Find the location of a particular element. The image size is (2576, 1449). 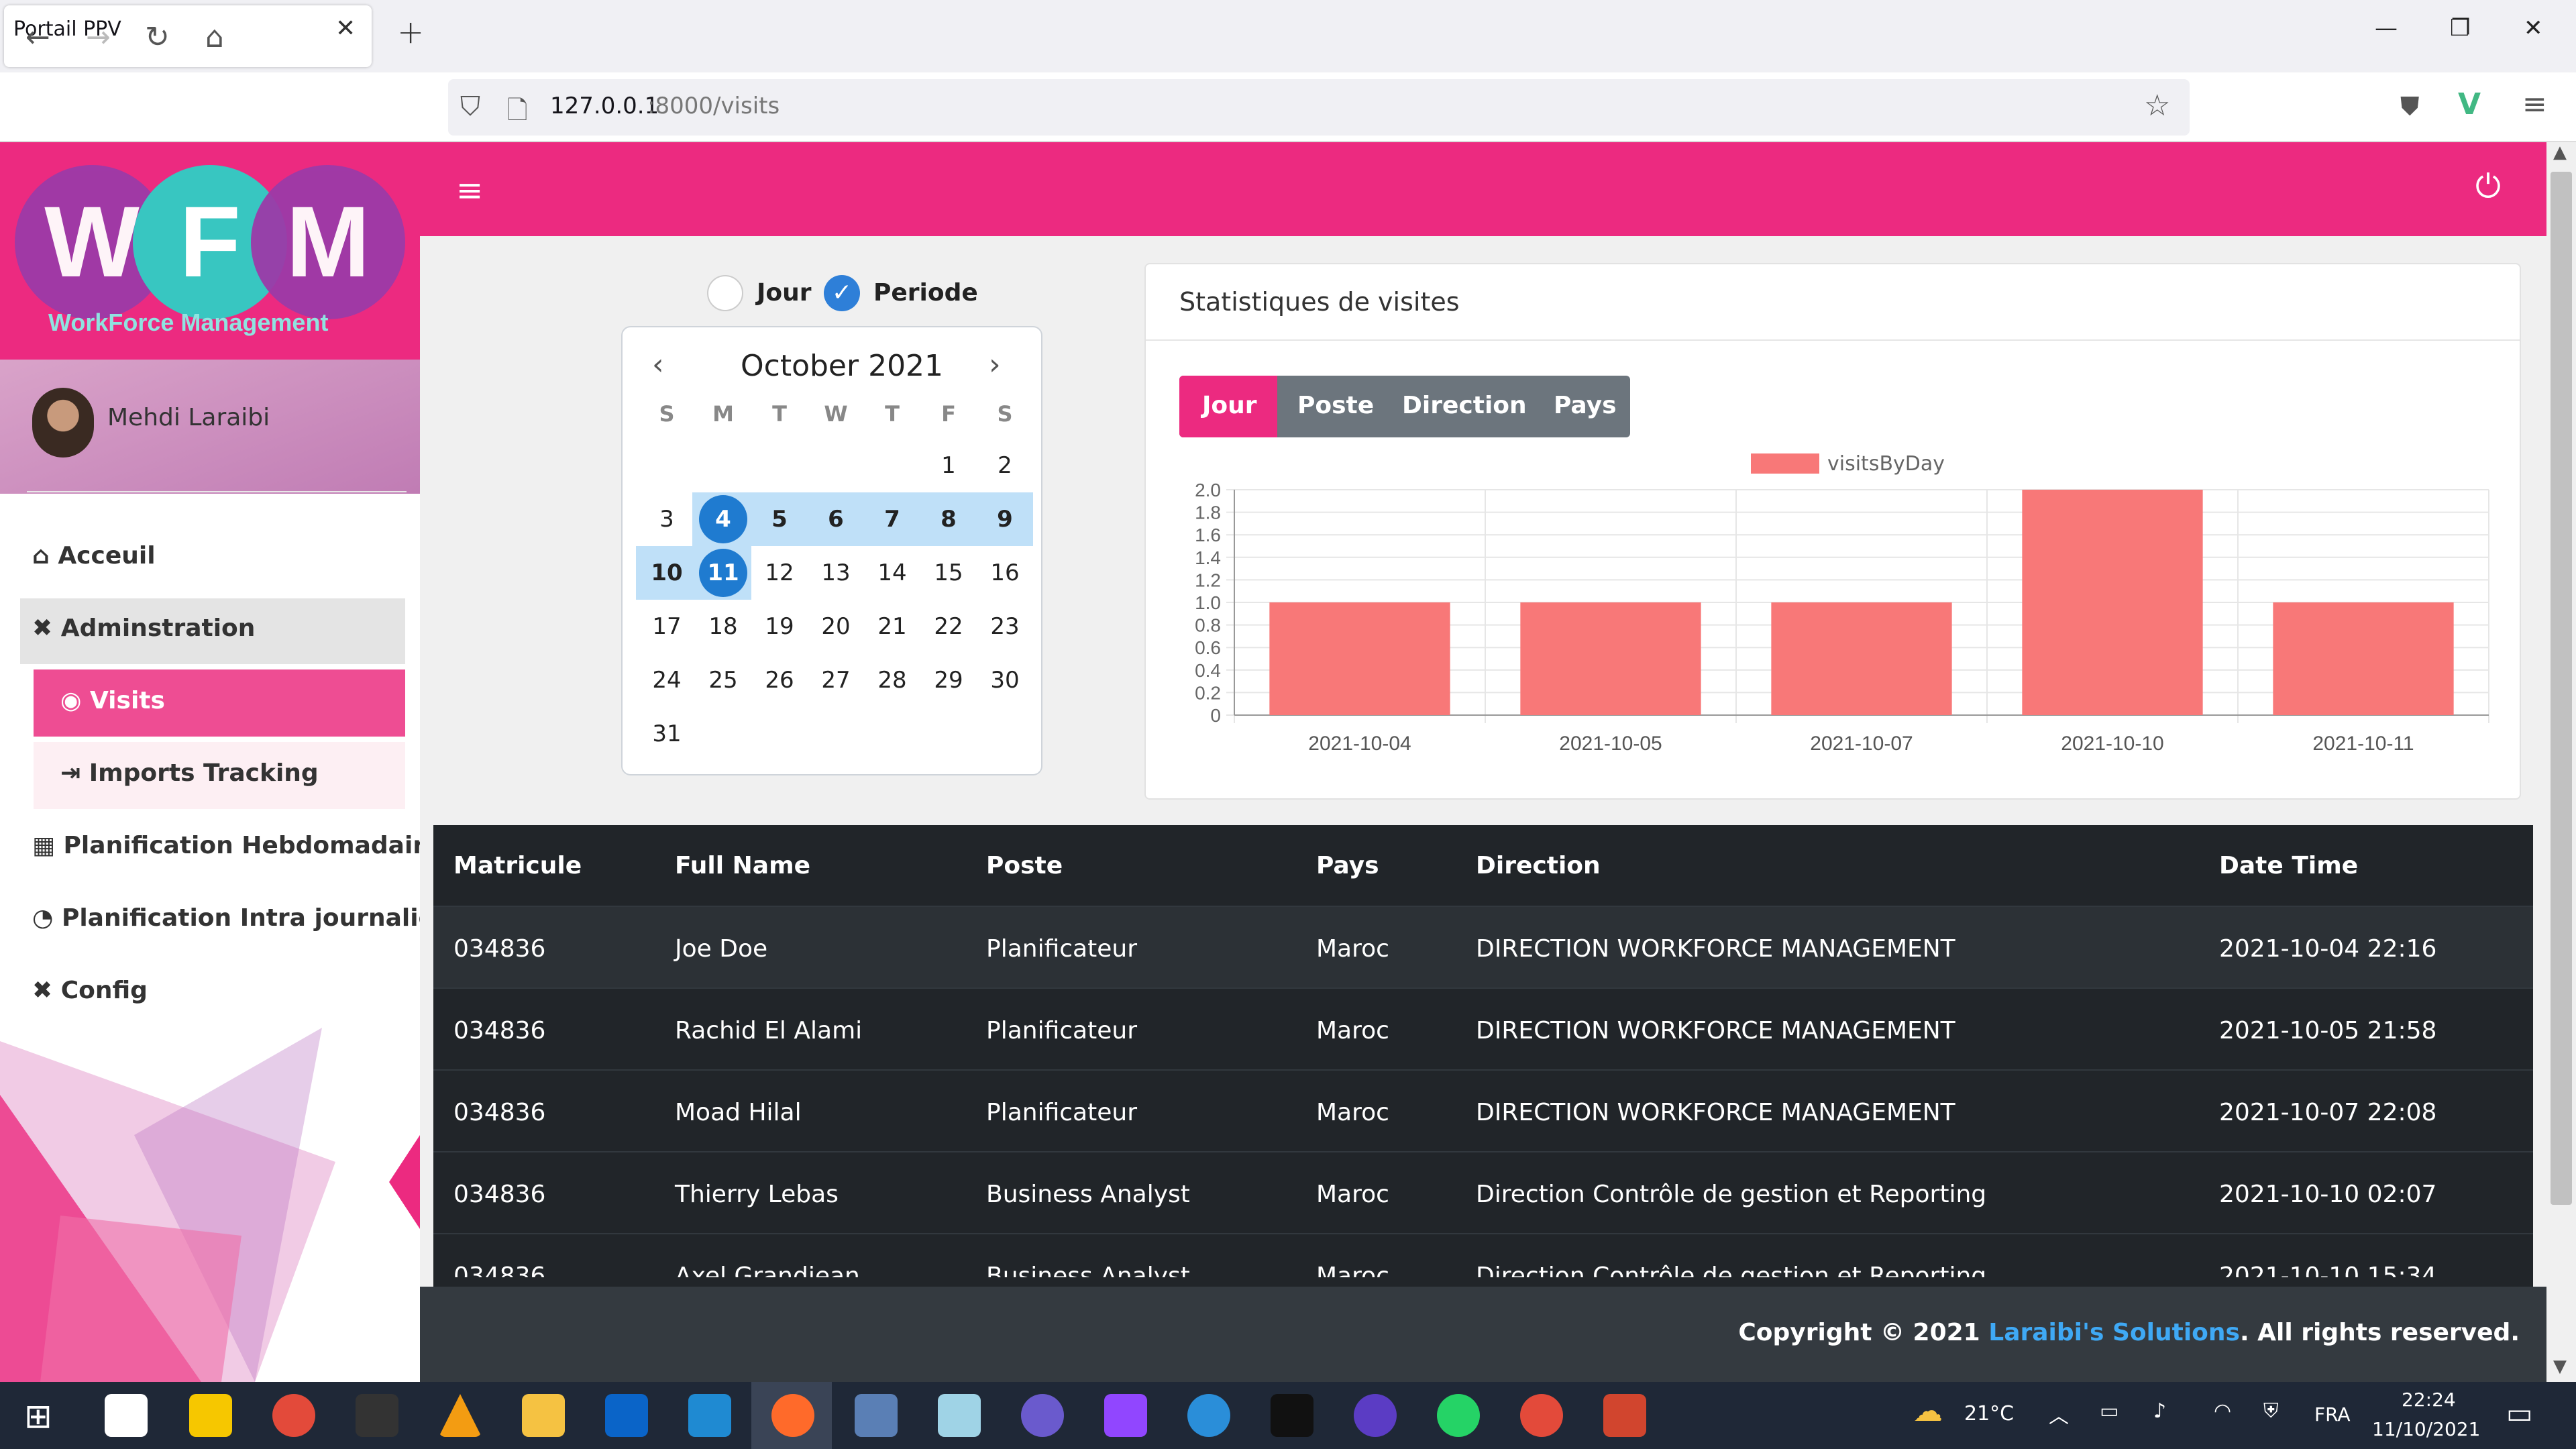

table-header-cell: Date Time is located at coordinates (2288, 865).